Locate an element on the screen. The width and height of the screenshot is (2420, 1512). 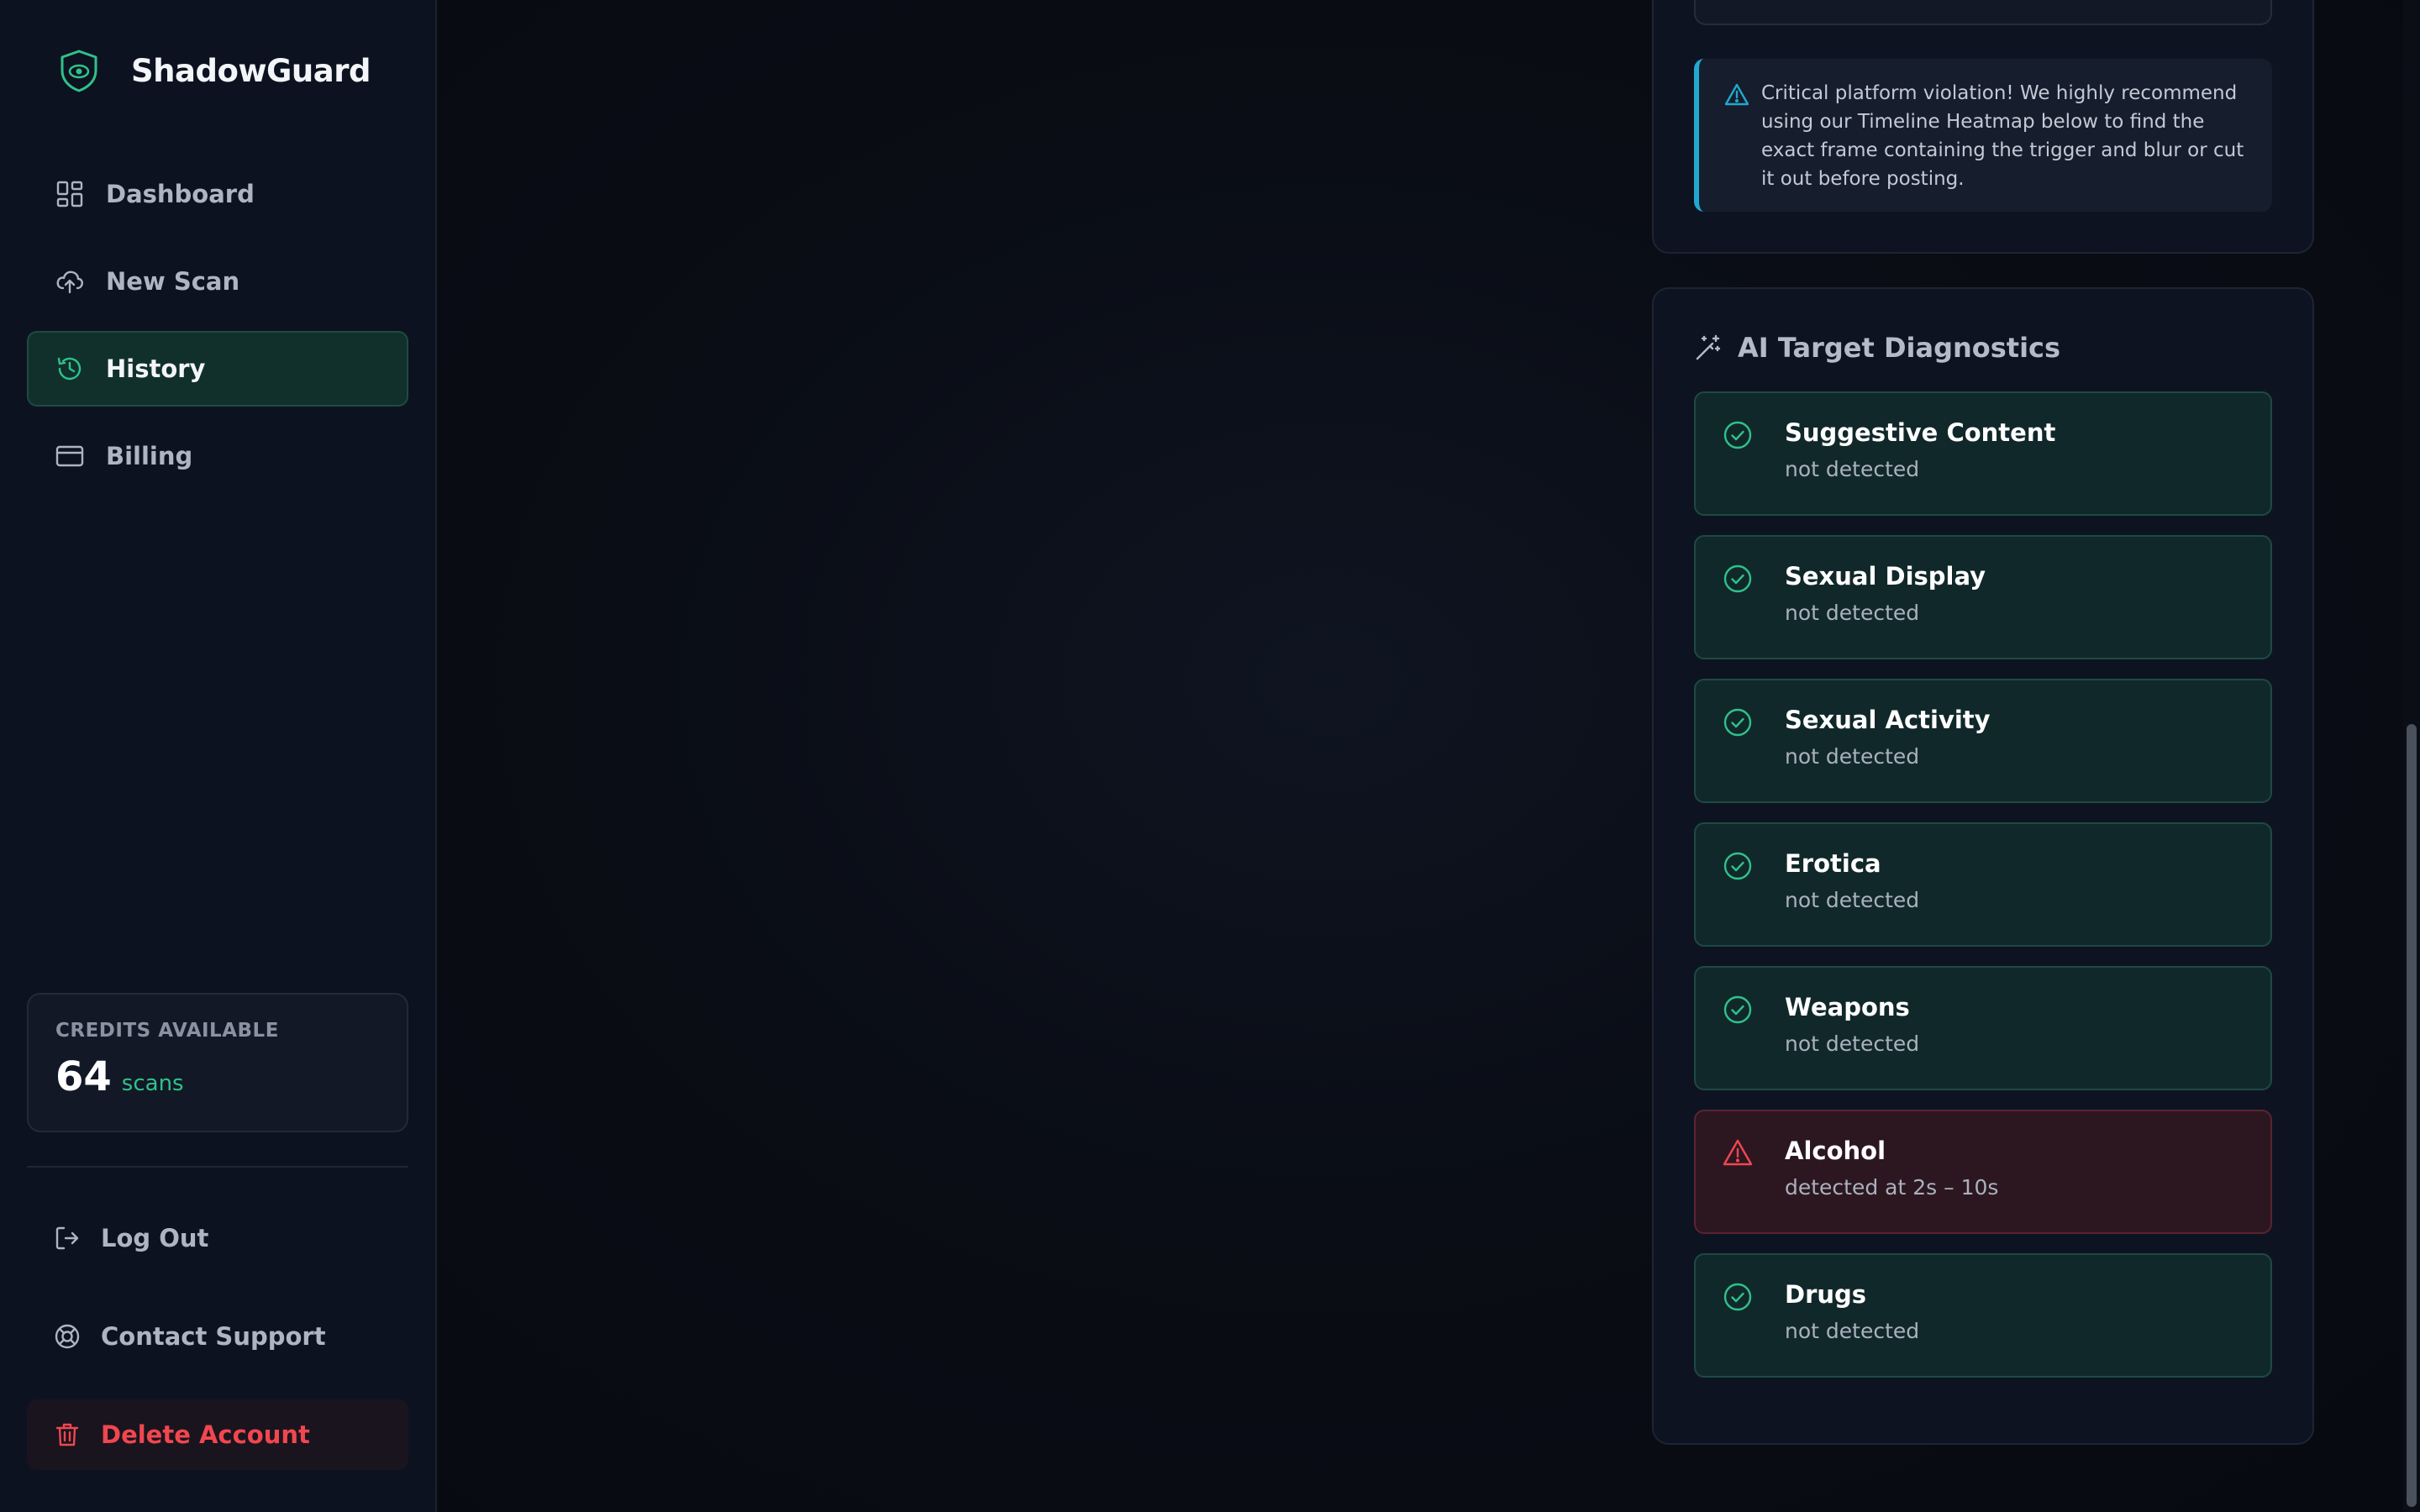
brand: ShadowGuard is located at coordinates (215, 70).